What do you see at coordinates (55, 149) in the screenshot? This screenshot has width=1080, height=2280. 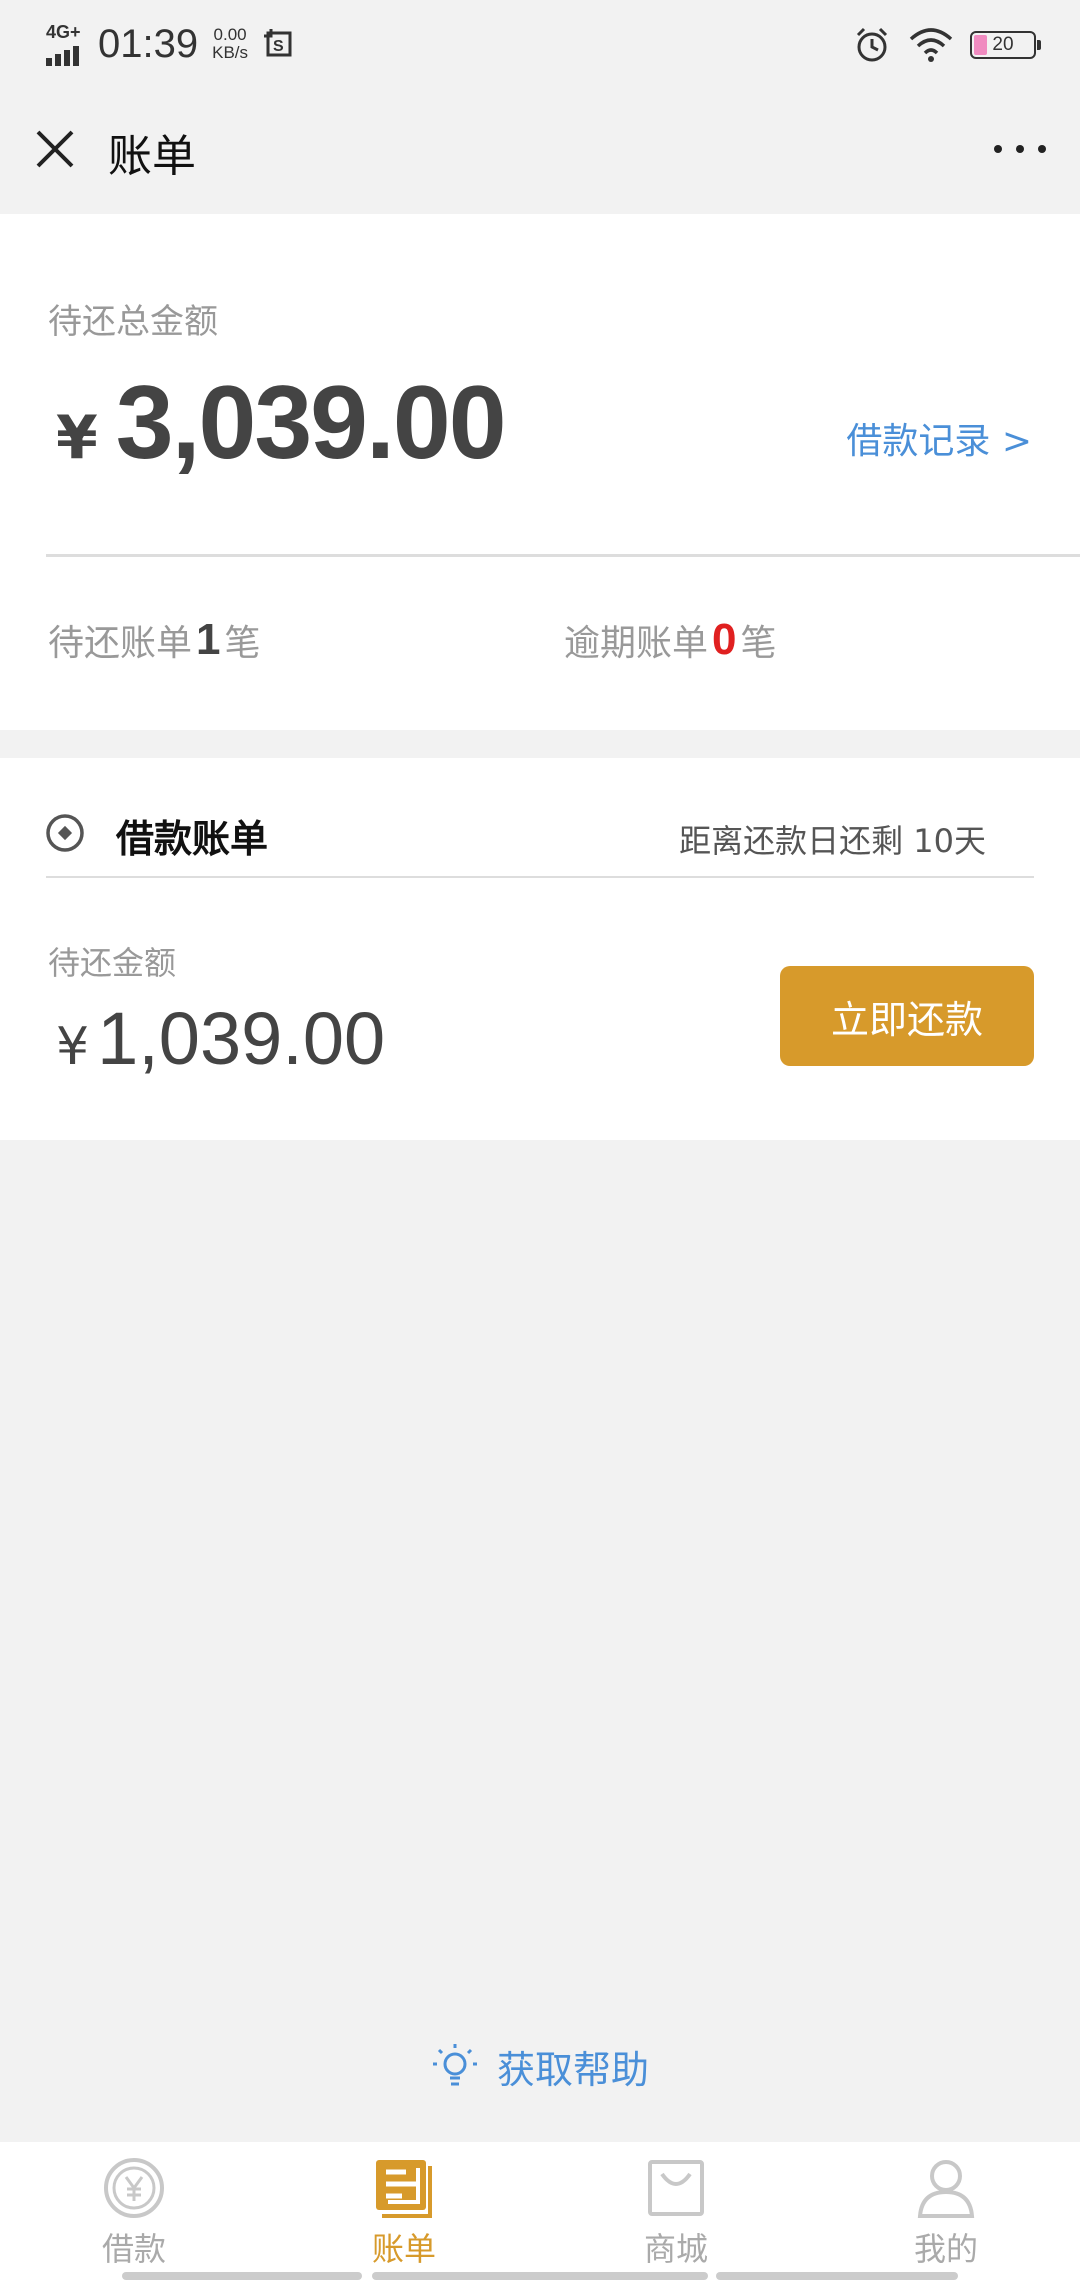 I see `close-icon` at bounding box center [55, 149].